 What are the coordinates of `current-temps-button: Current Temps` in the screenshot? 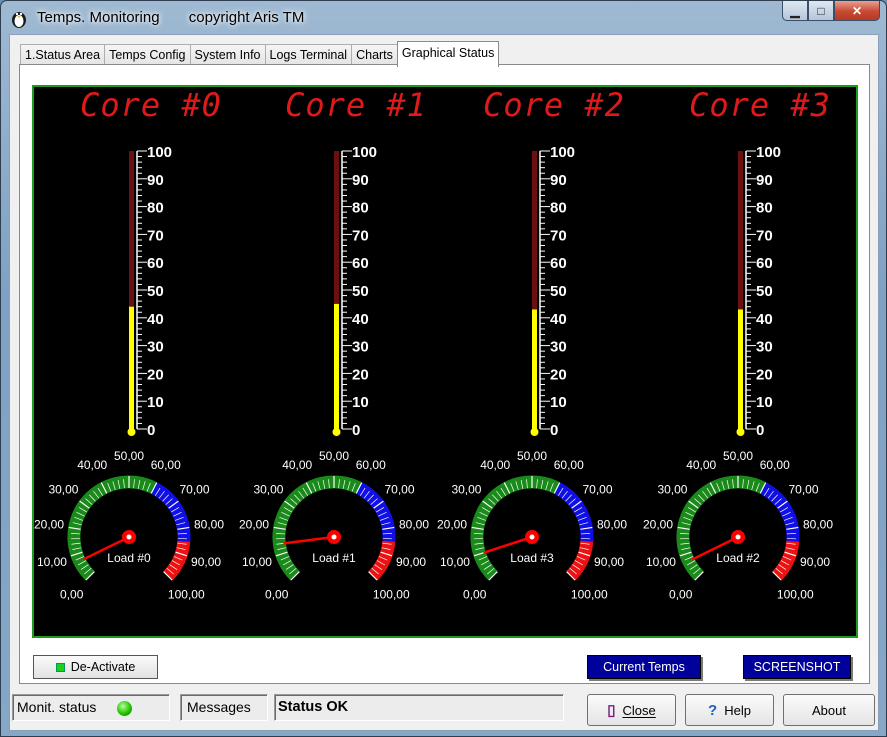 It's located at (644, 667).